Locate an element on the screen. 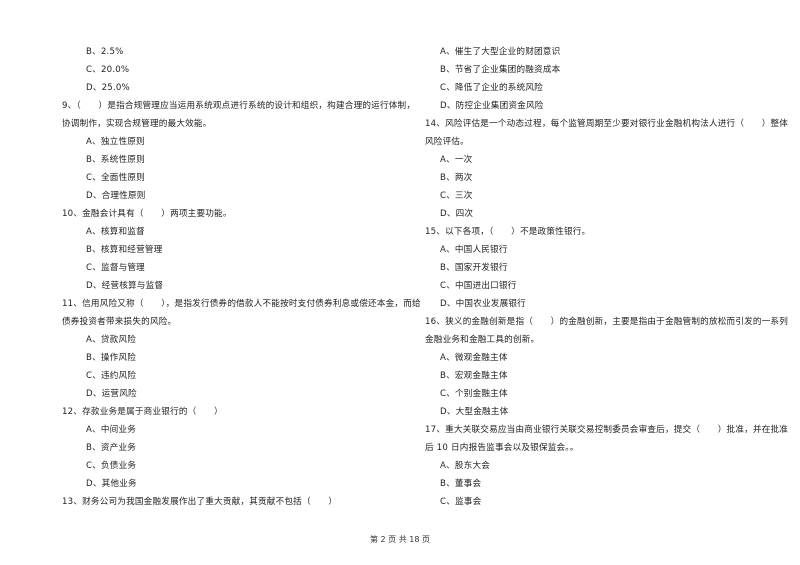 The width and height of the screenshot is (800, 565). answer-option: B、国家开发银行 is located at coordinates (474, 268).